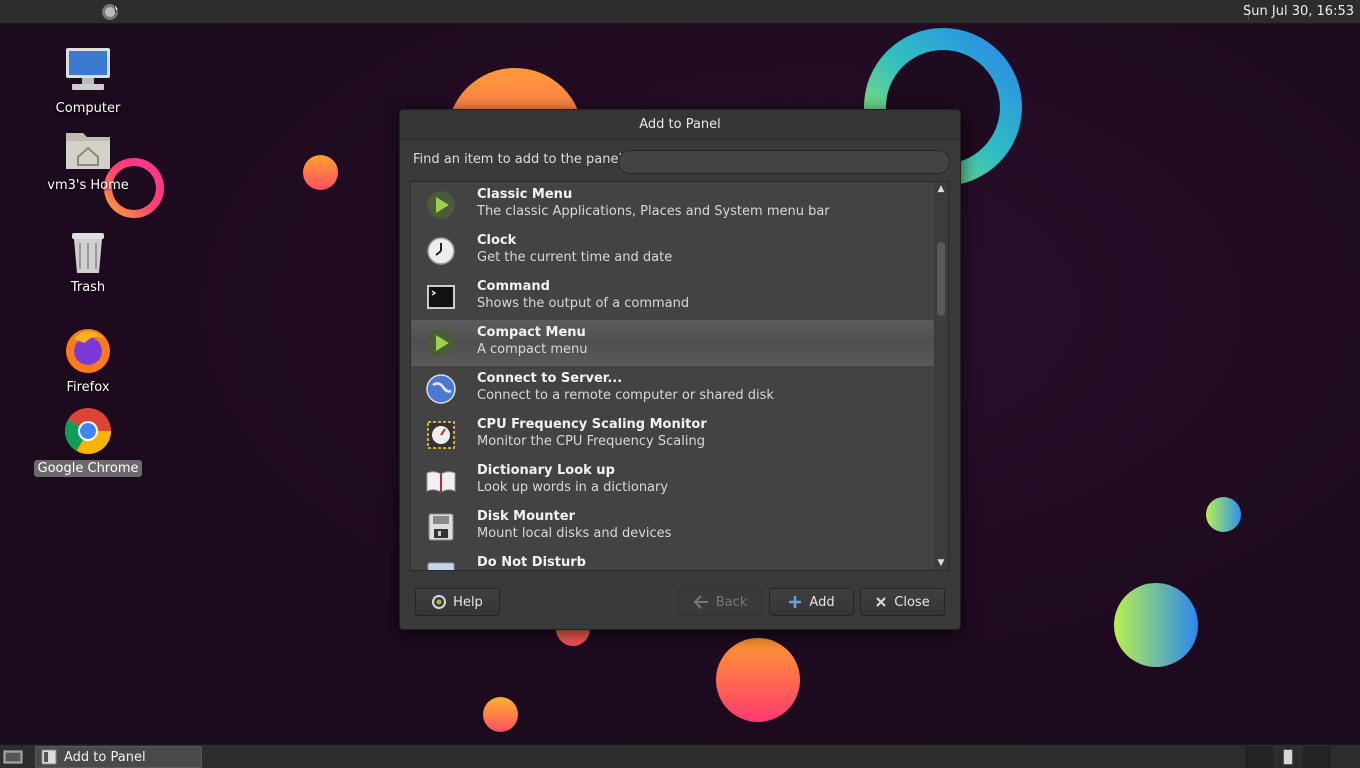  I want to click on computer-icon, so click(88, 69).